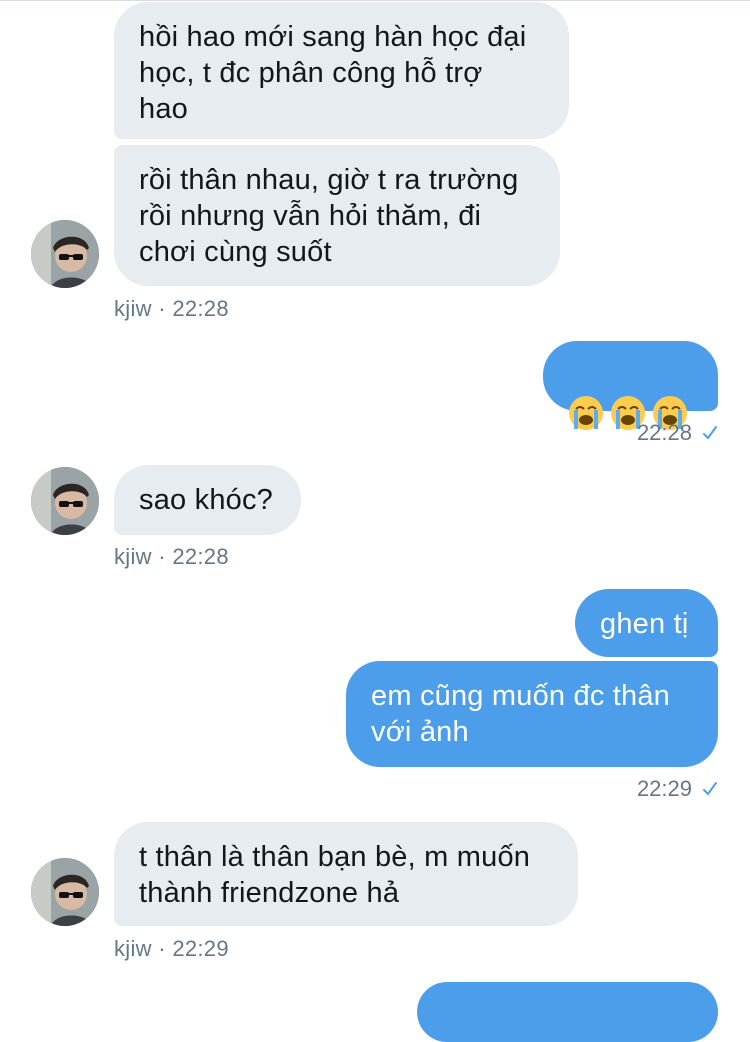 The width and height of the screenshot is (750, 1042). I want to click on timestamp: 22:28, so click(664, 432).